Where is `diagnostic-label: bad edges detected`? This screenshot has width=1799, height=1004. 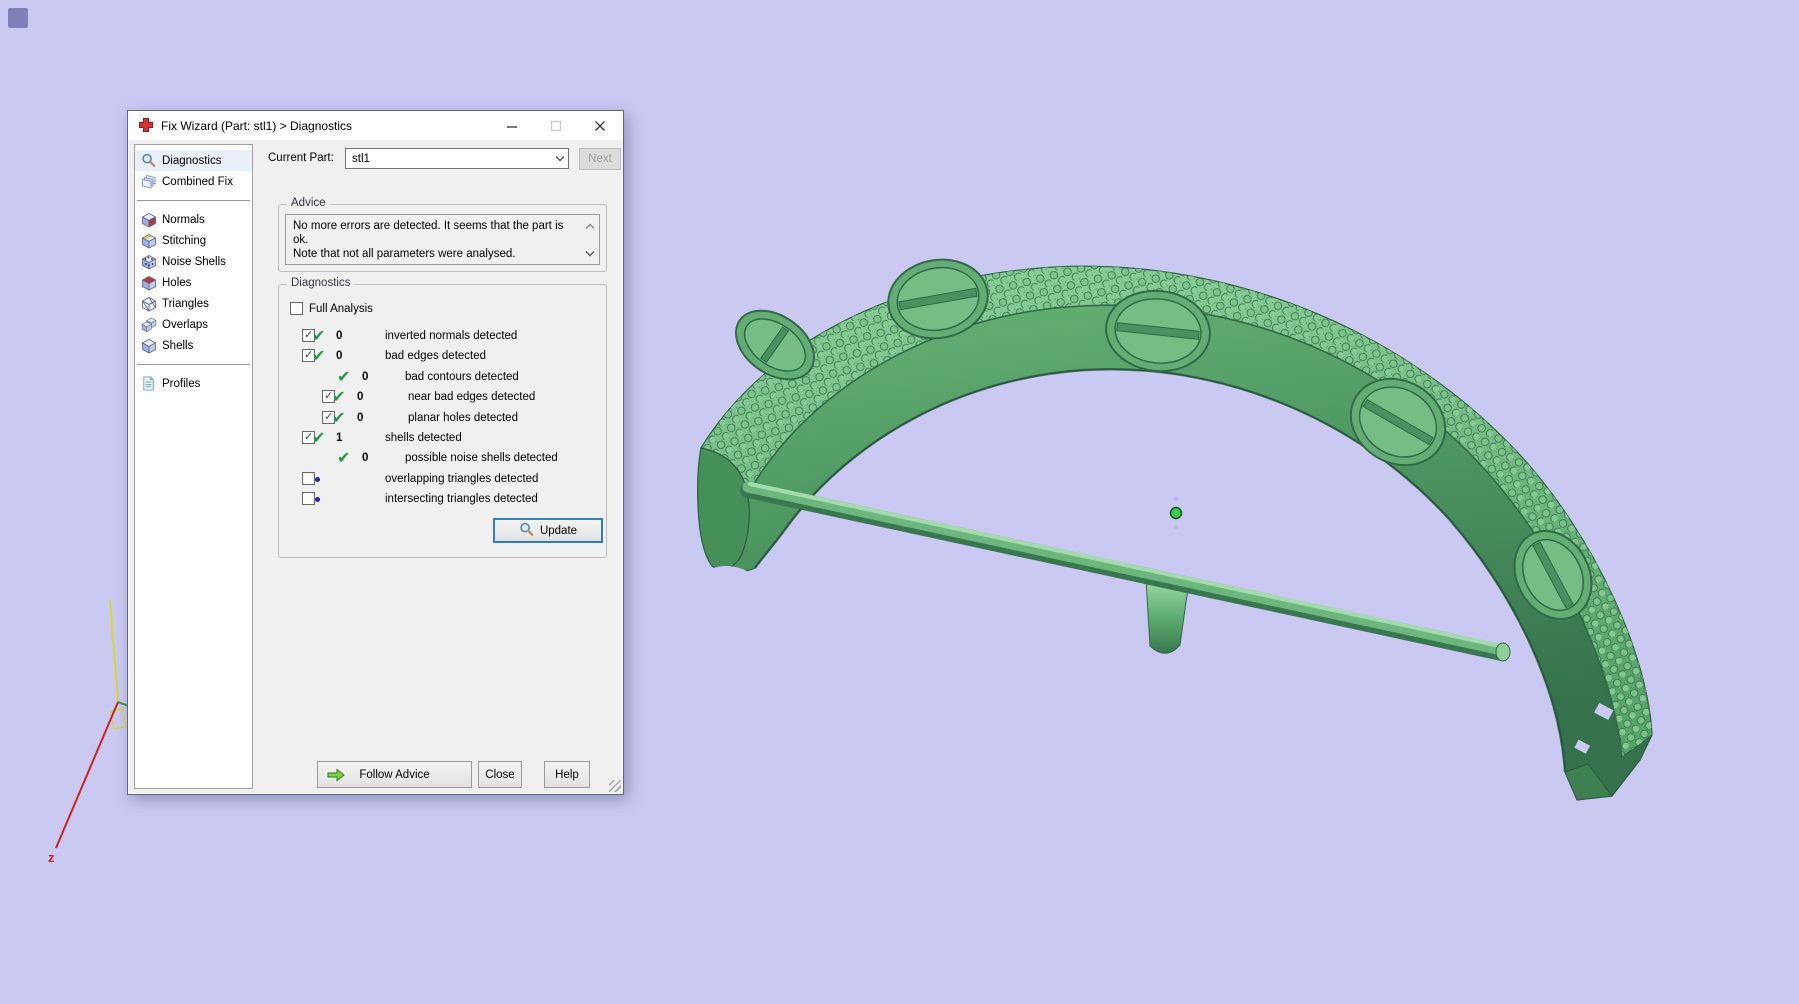
diagnostic-label: bad edges detected is located at coordinates (436, 356).